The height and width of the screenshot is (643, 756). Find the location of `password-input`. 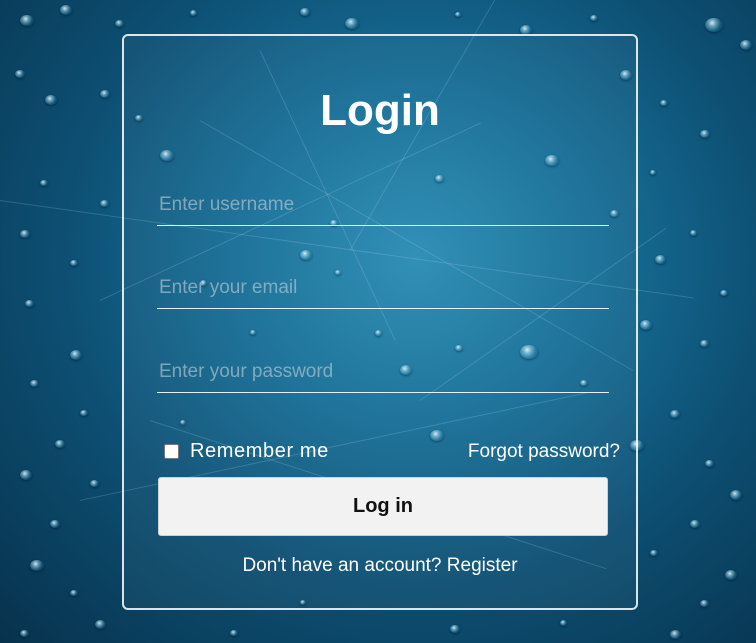

password-input is located at coordinates (383, 372).